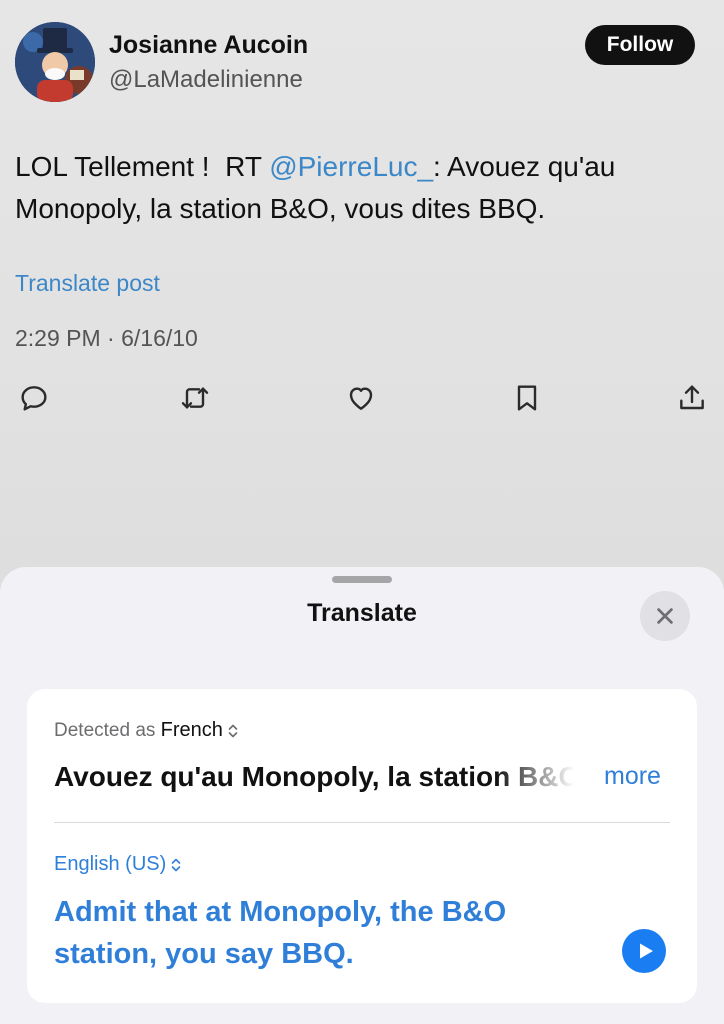 The height and width of the screenshot is (1024, 724). I want to click on author-handle: @LaMadelinienne, so click(206, 80).